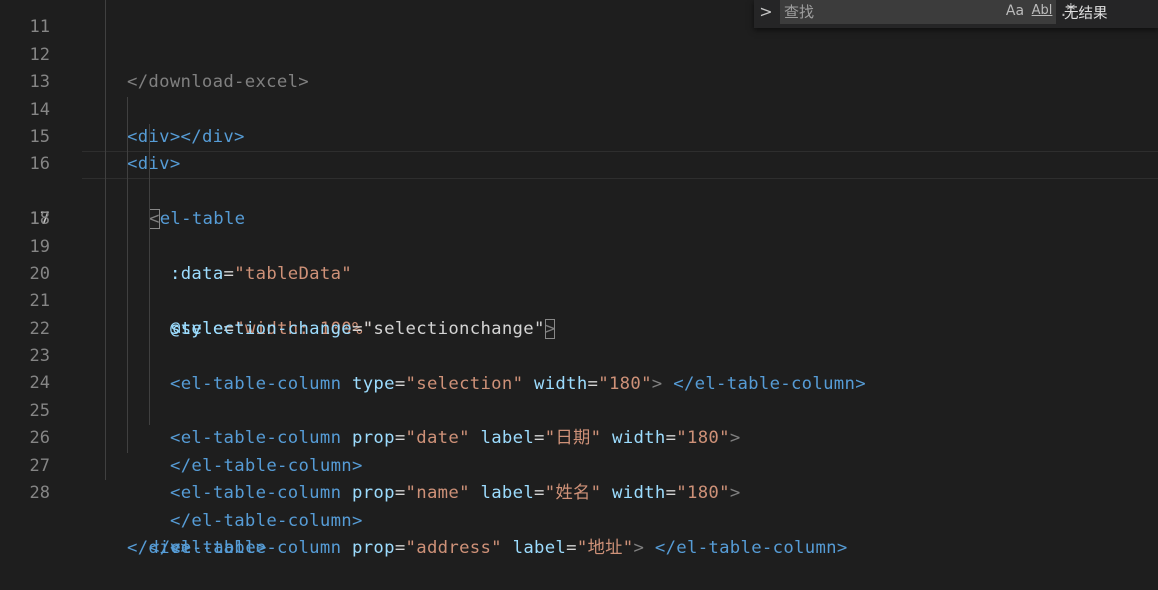 This screenshot has height=590, width=1158. I want to click on code-text: </el-table-column>, so click(266, 521).